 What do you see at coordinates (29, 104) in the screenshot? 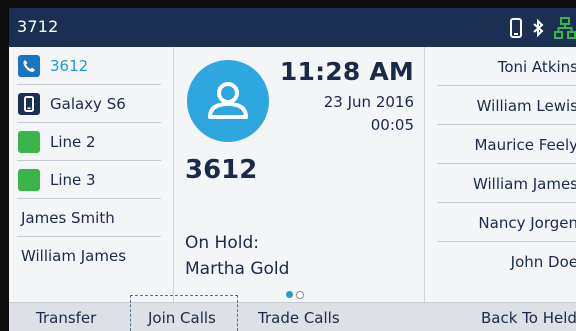
I see `mobile-phone-icon` at bounding box center [29, 104].